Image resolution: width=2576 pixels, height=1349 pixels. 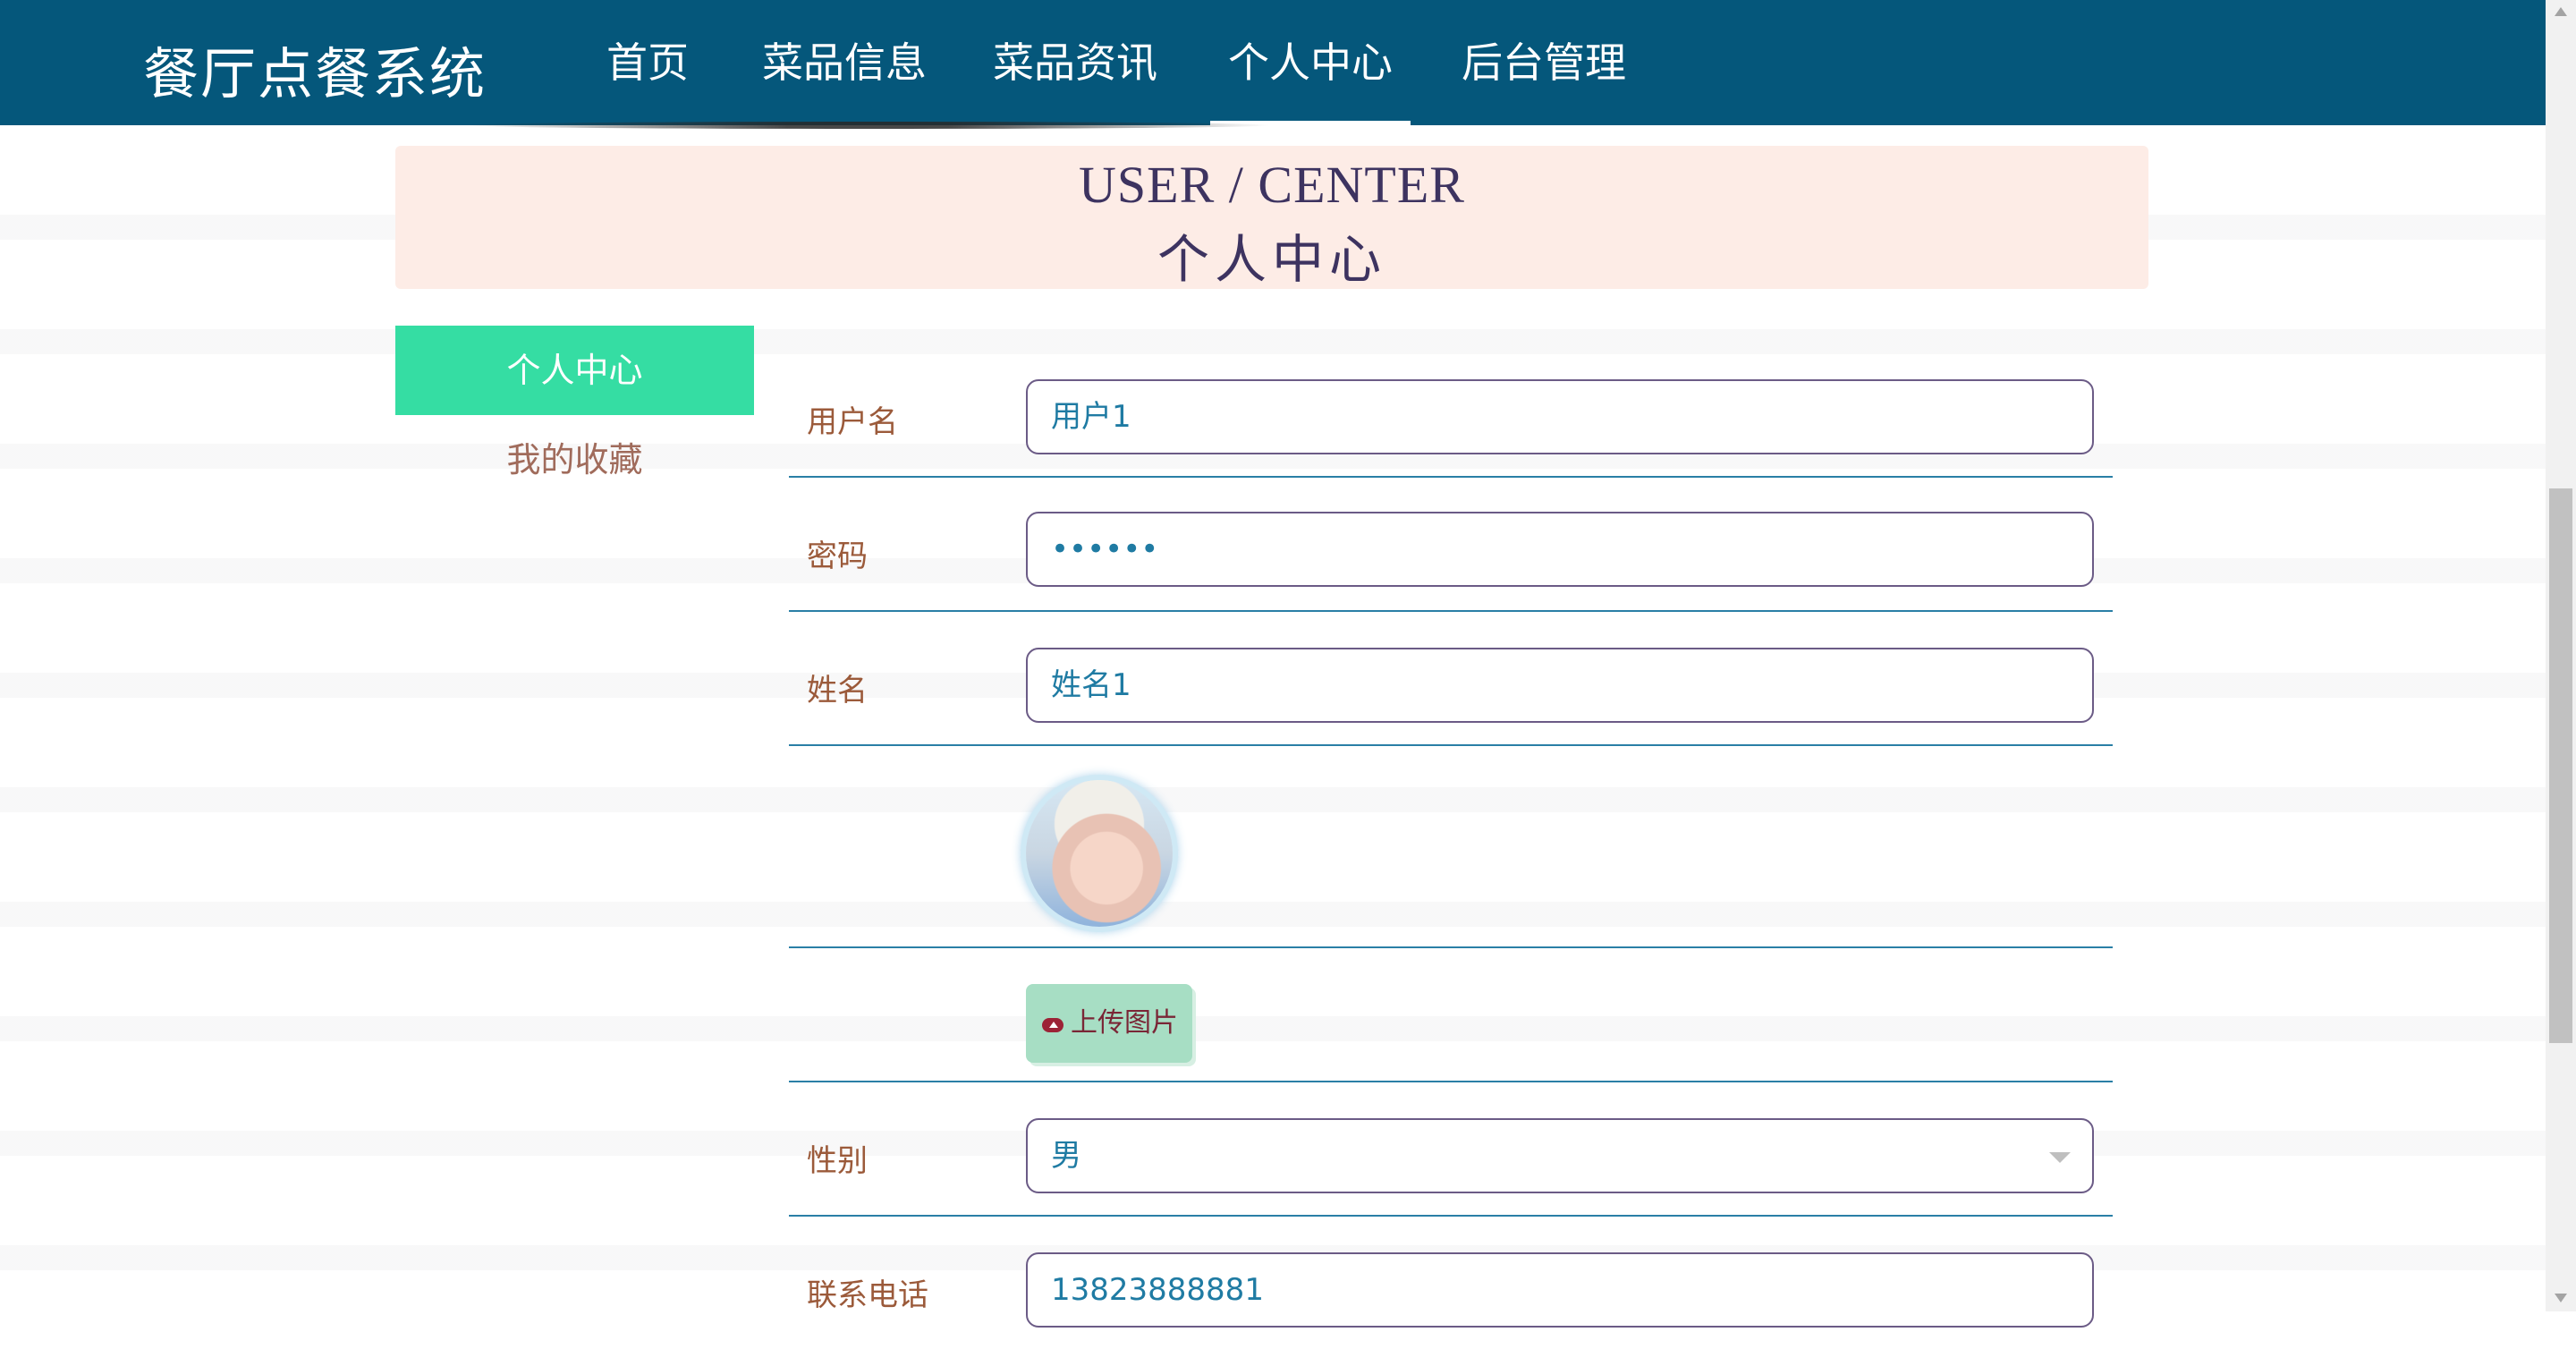 I want to click on page-title-english: USER / CENTER, so click(x=1272, y=185).